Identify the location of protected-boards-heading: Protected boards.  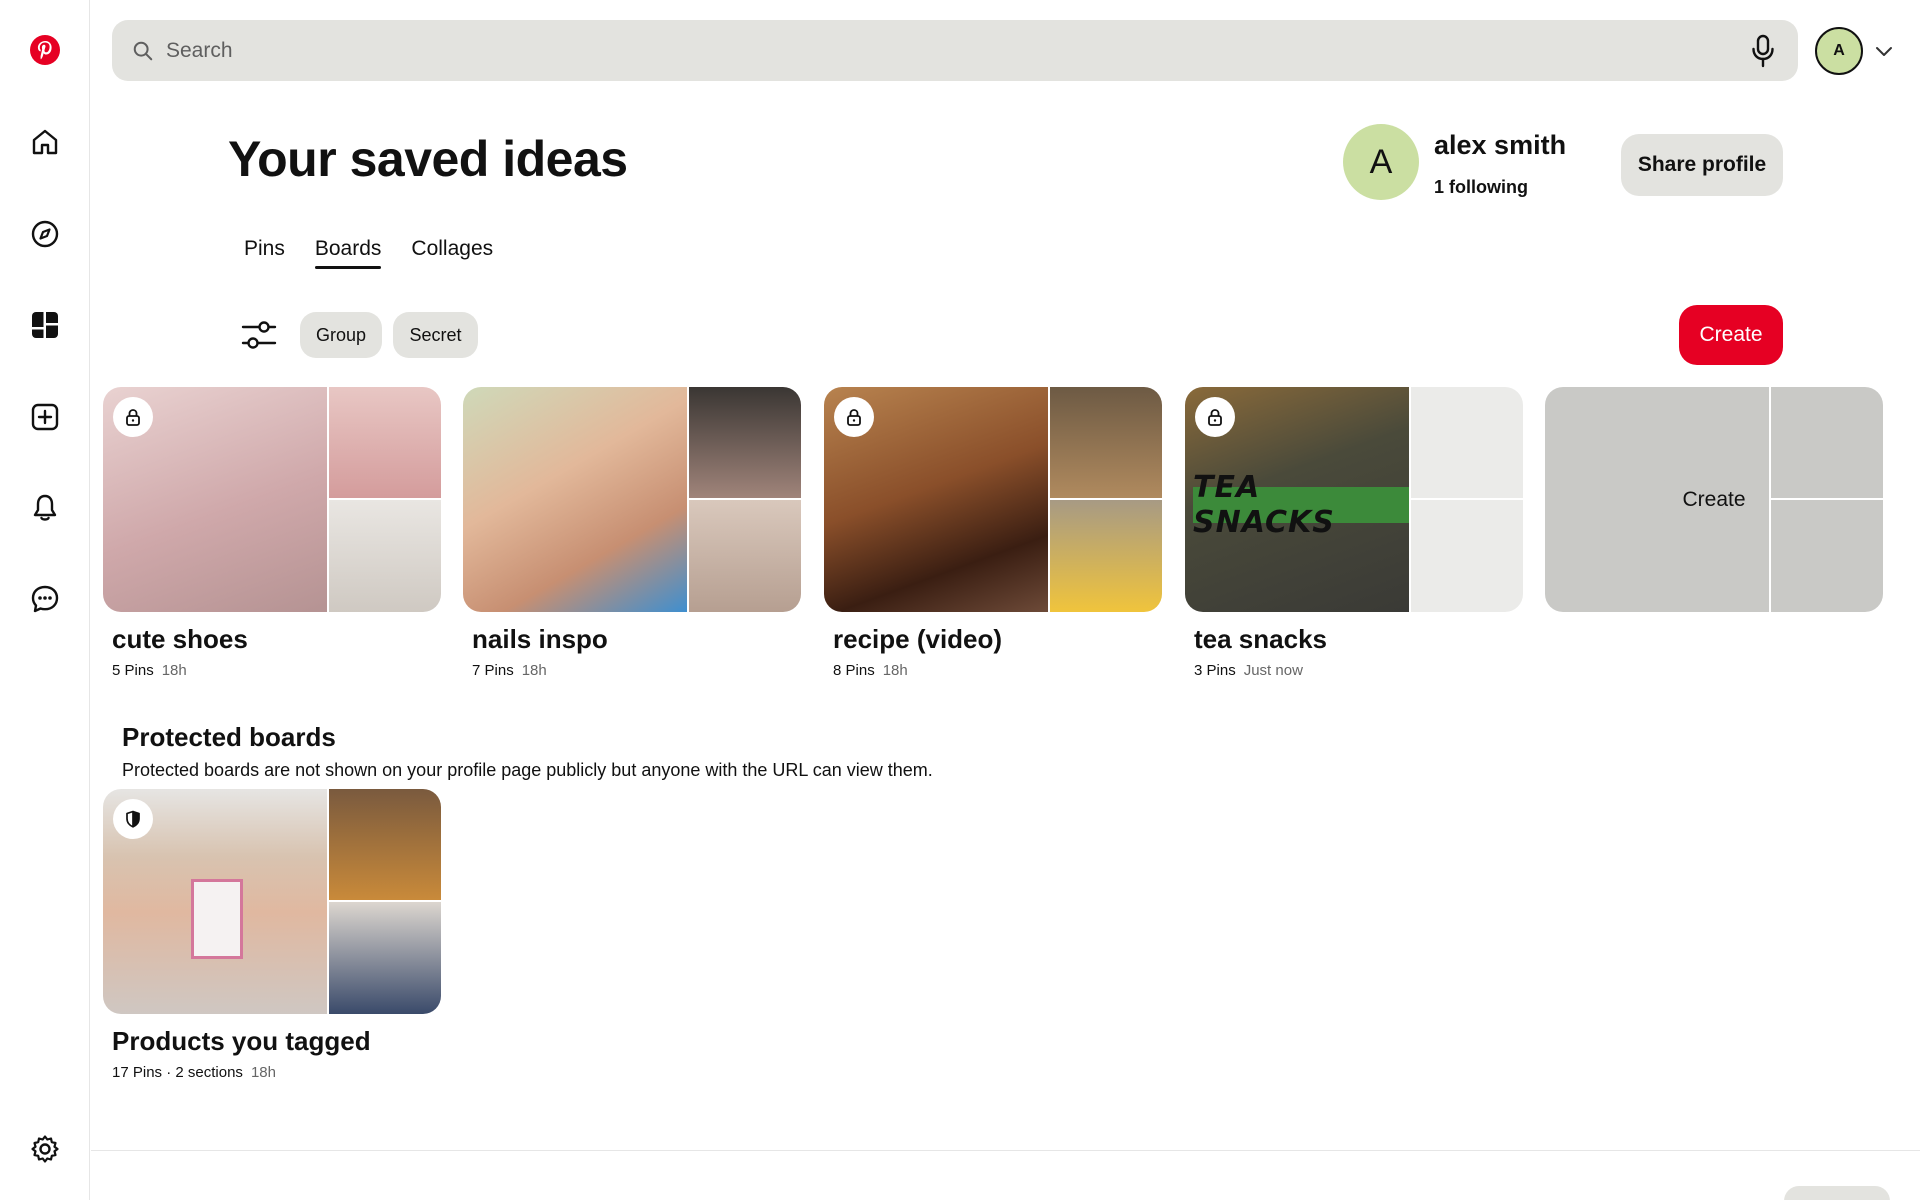
(229, 737).